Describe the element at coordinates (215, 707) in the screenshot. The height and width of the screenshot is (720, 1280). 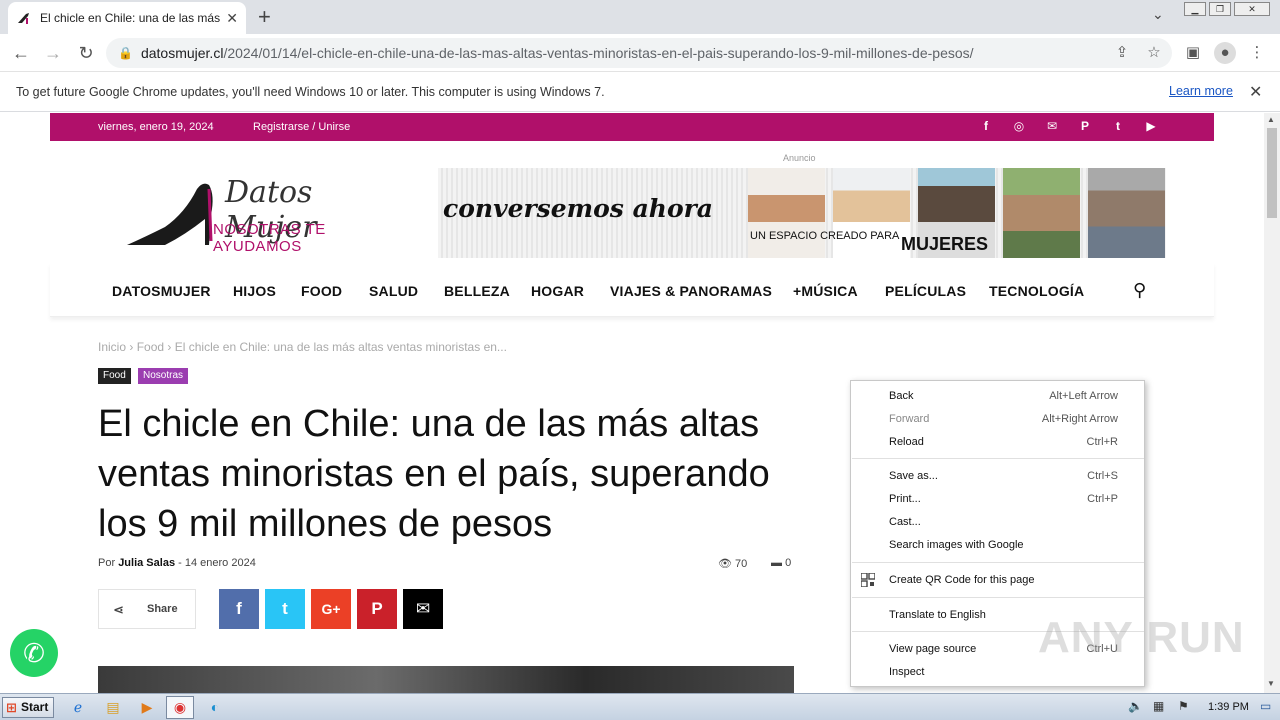
I see `edge-taskbar-icon: ◐` at that location.